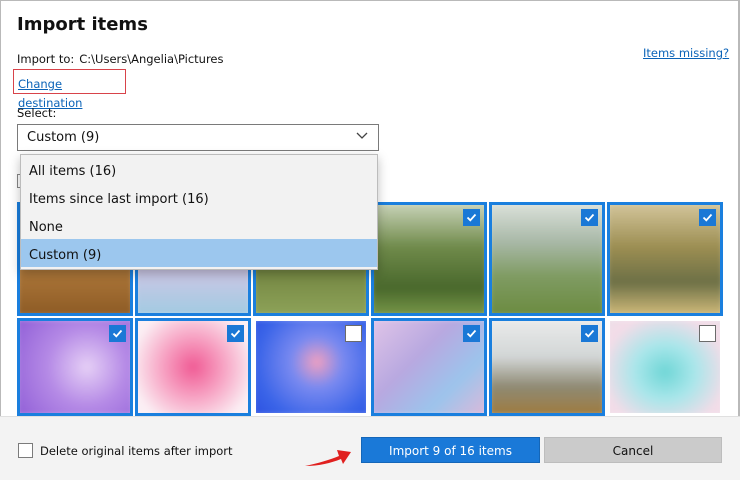 The image size is (740, 480). What do you see at coordinates (69, 89) in the screenshot?
I see `change-destination-highlight: Change destination` at bounding box center [69, 89].